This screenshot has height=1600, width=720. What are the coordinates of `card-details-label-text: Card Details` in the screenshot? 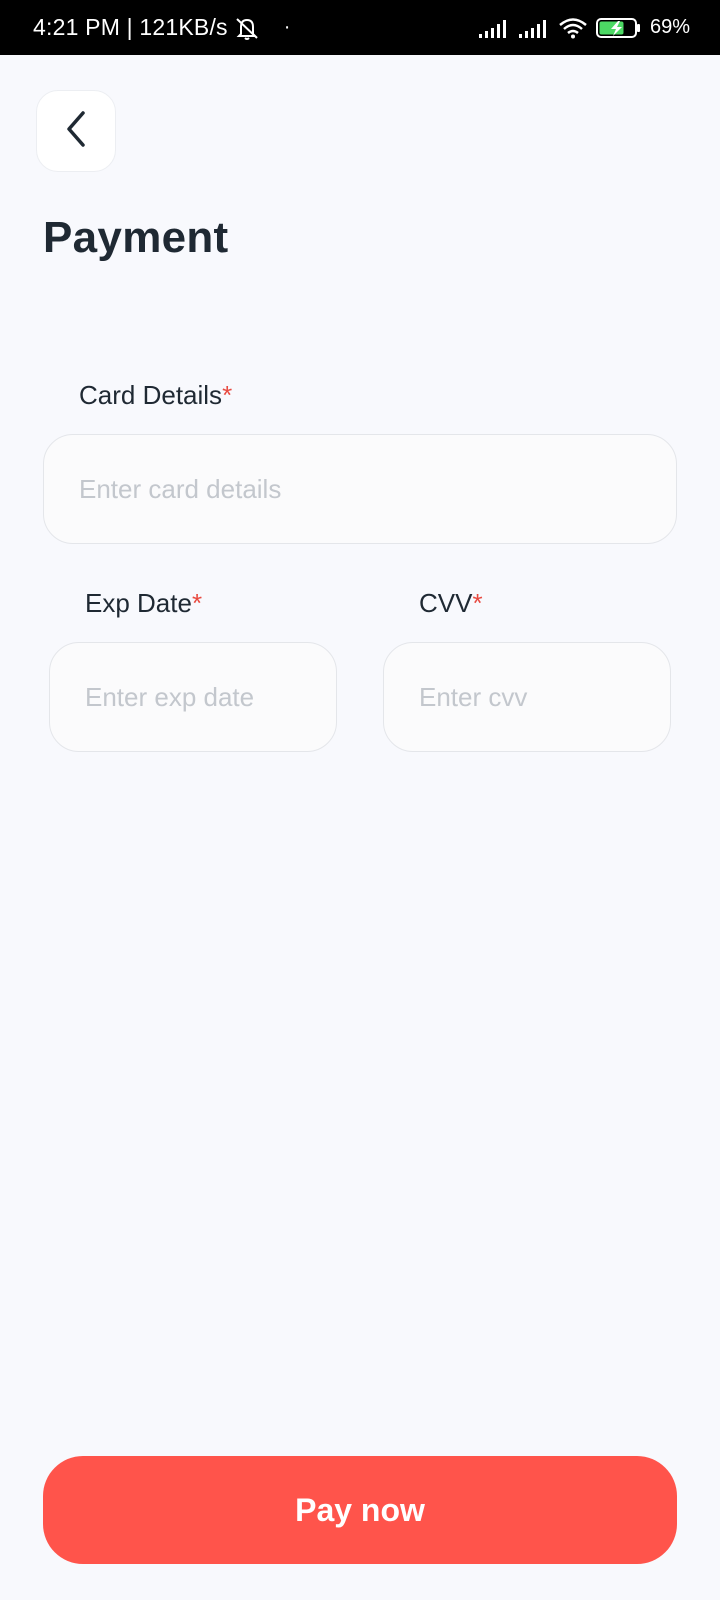 It's located at (151, 395).